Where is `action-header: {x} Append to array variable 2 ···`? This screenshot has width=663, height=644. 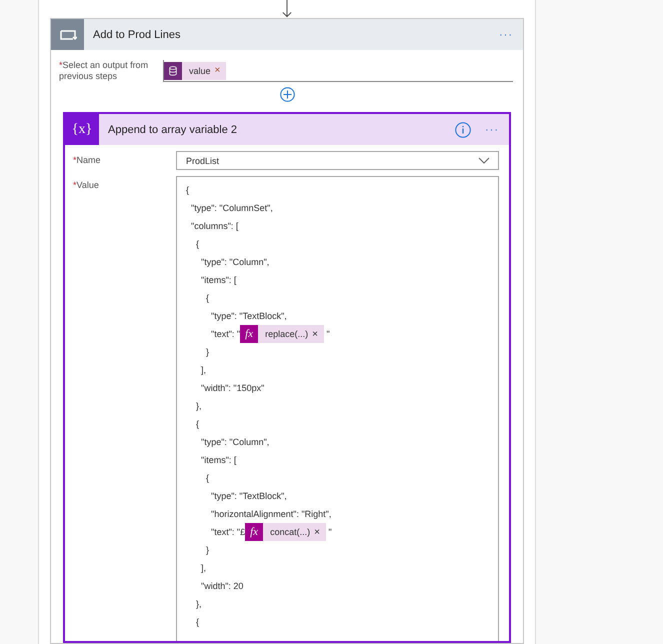
action-header: {x} Append to array variable 2 ··· is located at coordinates (287, 129).